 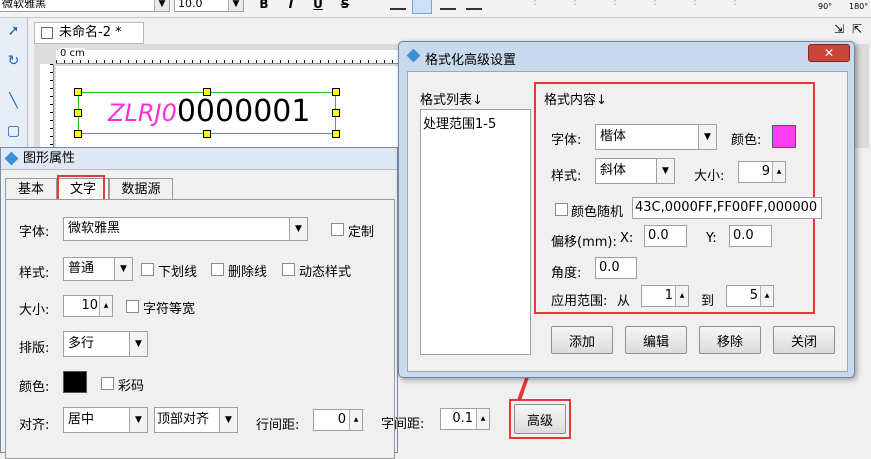 I want to click on line-spacing-spinner: 0 ▲▼, so click(x=338, y=420).